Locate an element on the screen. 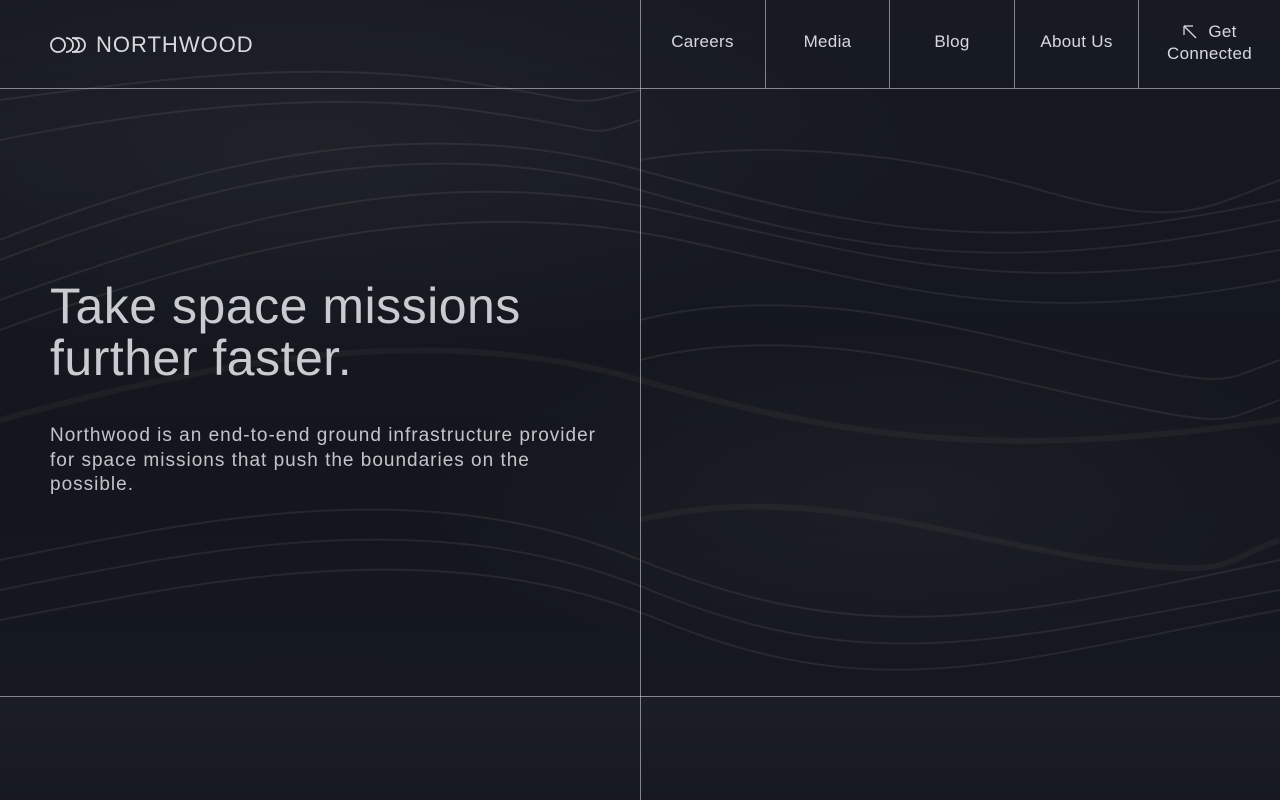 The width and height of the screenshot is (1280, 800). brand-logo: NORTHWOOD is located at coordinates (152, 45).